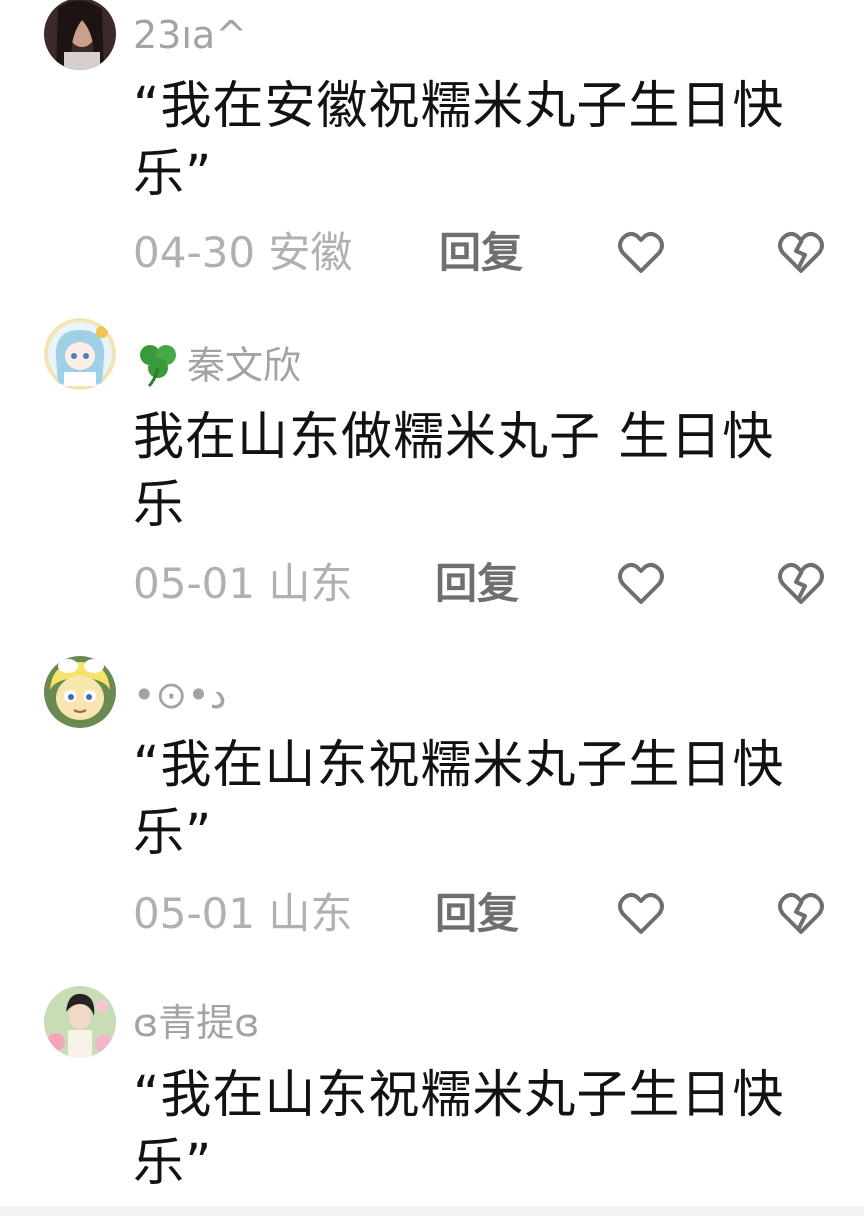 Image resolution: width=864 pixels, height=1216 pixels. I want to click on comment-username: •⊙•د, so click(180, 695).